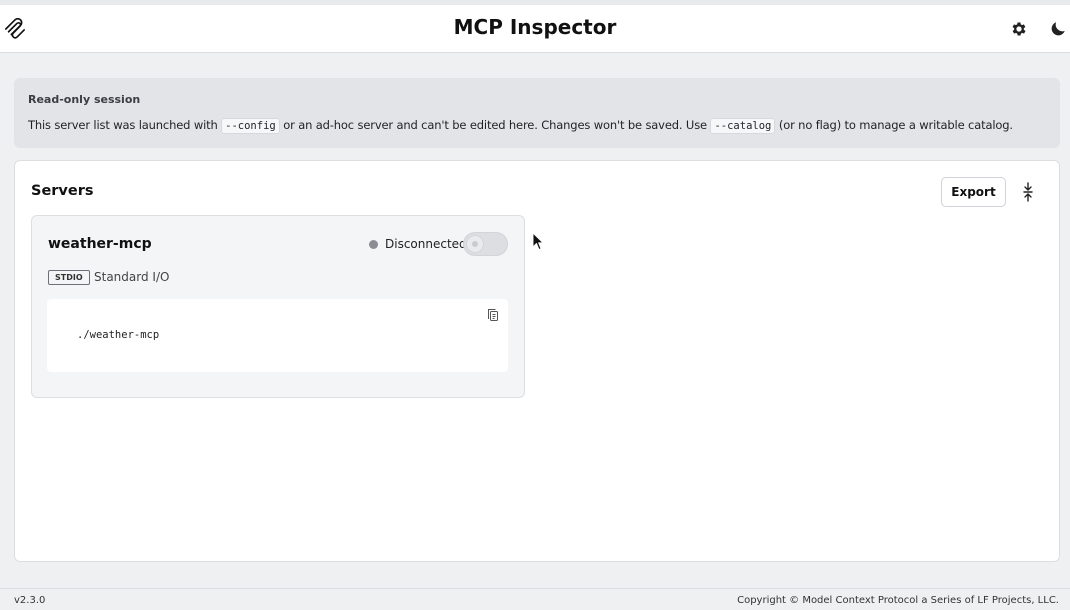 The image size is (1070, 610). I want to click on connection-toggle, so click(485, 244).